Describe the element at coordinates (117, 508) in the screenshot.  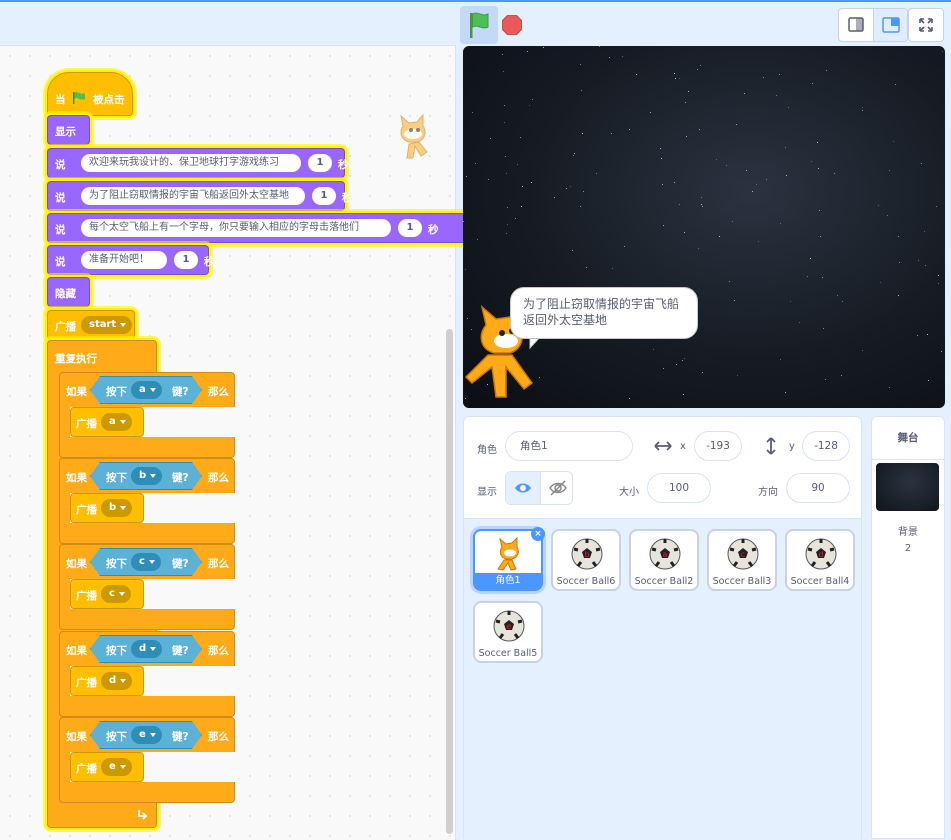
I see `broadcast-message-dropdown: b` at that location.